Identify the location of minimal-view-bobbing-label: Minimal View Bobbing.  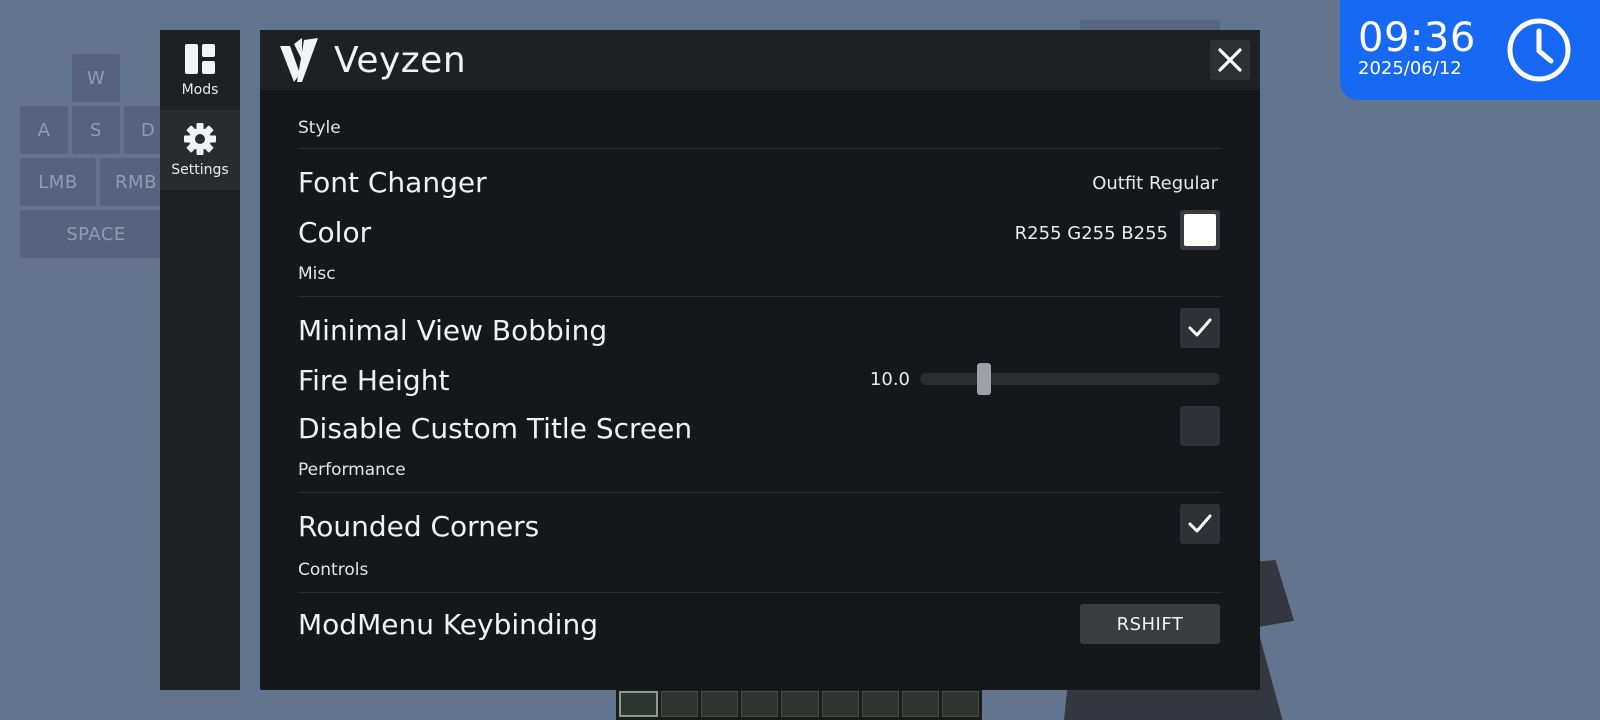
(453, 330).